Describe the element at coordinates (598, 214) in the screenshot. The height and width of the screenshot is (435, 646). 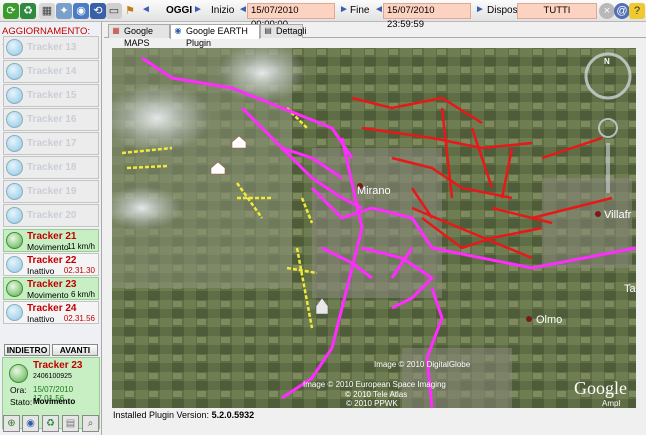
I see `place-dot-icon` at that location.